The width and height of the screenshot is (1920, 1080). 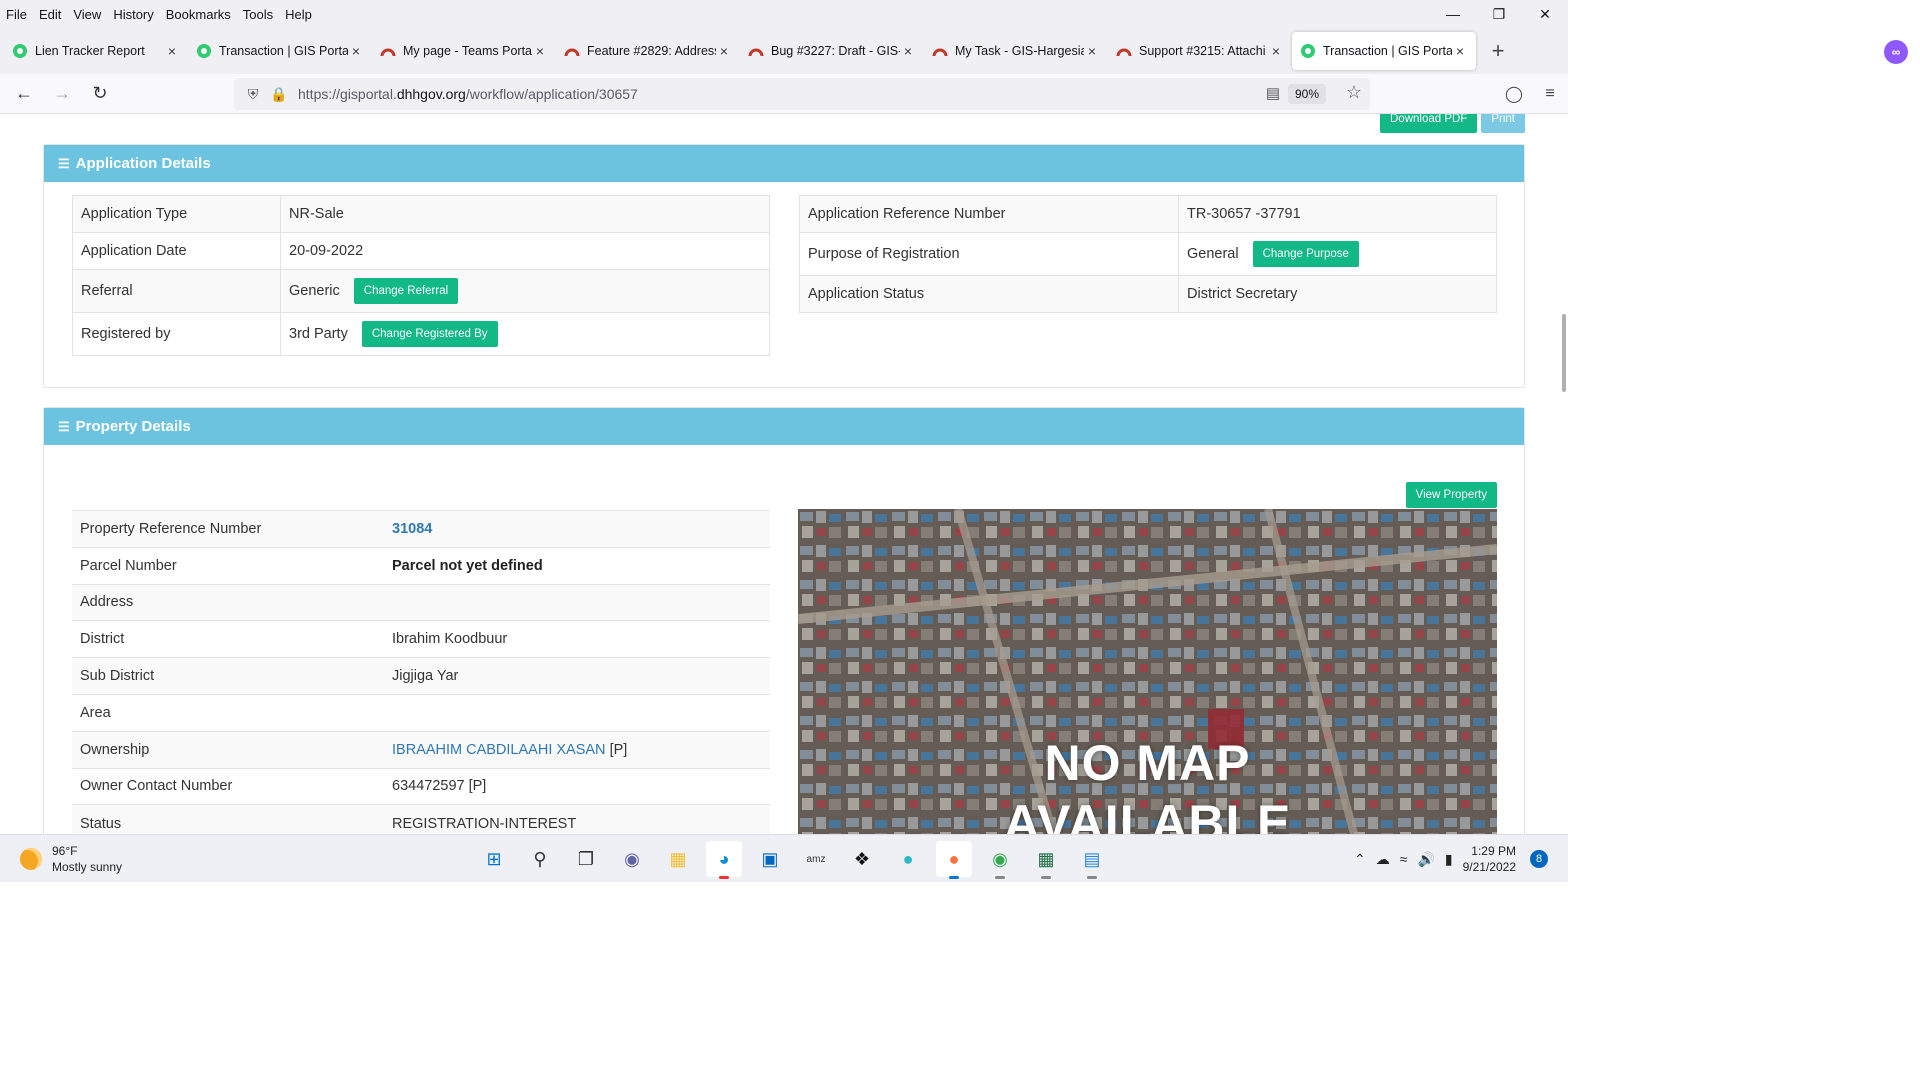 What do you see at coordinates (1046, 860) in the screenshot?
I see `excel-icon: ▦` at bounding box center [1046, 860].